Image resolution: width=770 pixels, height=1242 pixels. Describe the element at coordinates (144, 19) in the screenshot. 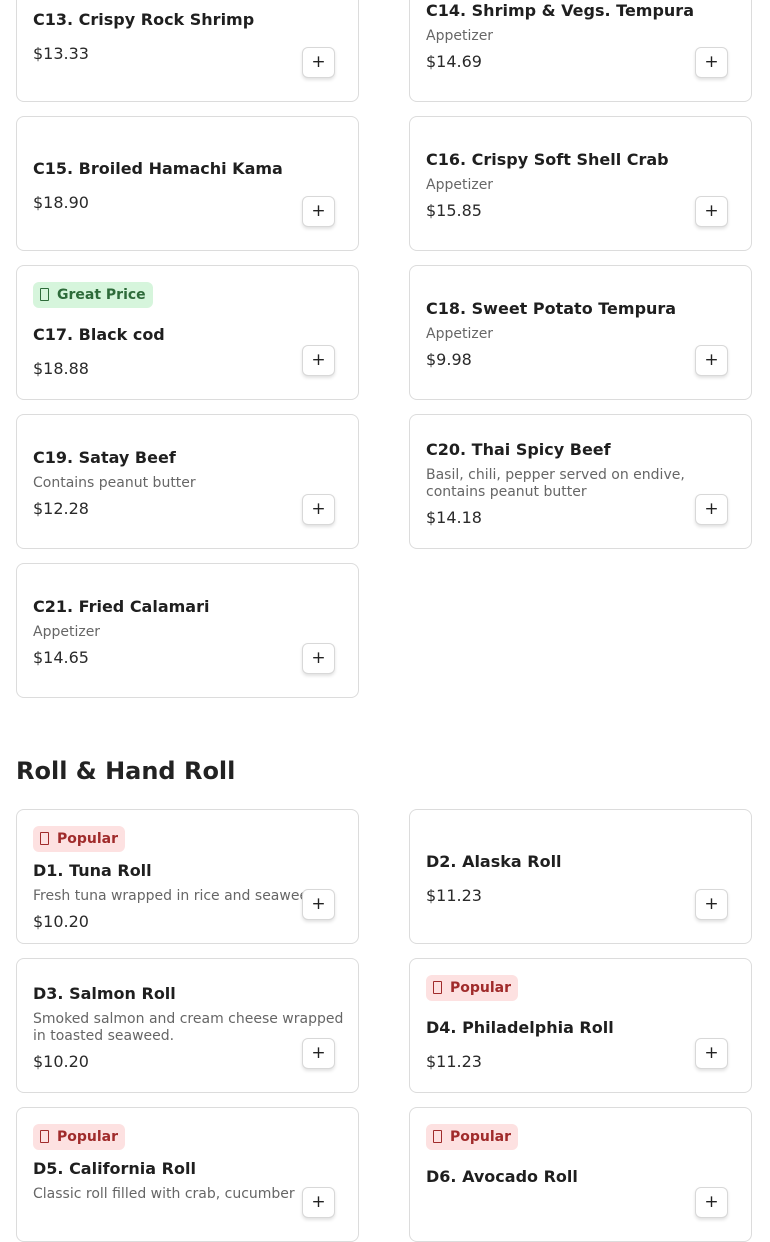

I see `item-name: C13. Crispy Rock Shrimp` at that location.